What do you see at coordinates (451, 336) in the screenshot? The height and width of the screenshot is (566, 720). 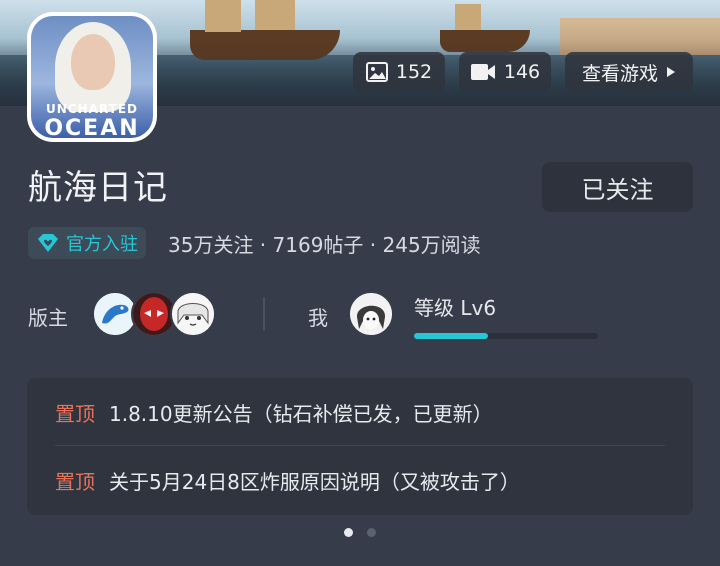 I see `level-progress-fill` at bounding box center [451, 336].